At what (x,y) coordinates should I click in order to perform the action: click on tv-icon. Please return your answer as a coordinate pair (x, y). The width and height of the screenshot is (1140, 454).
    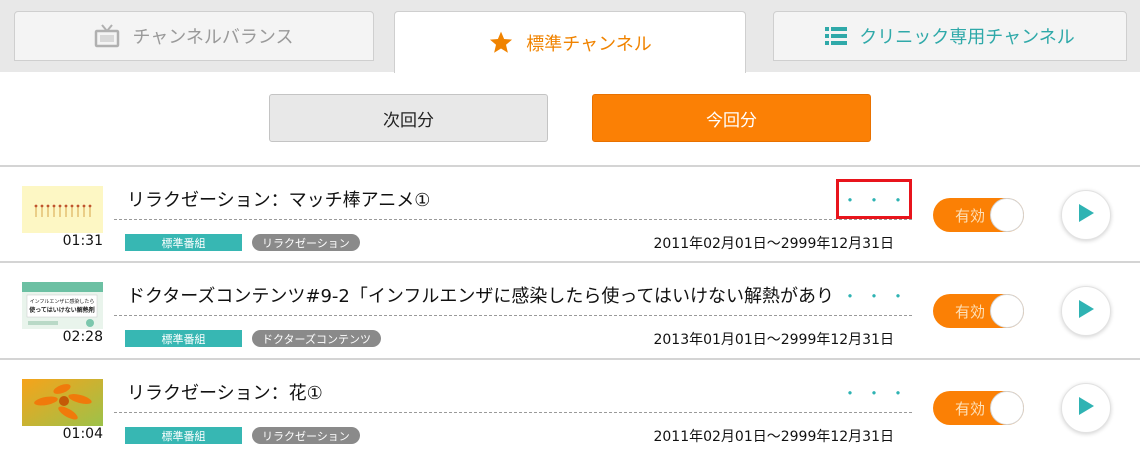
    Looking at the image, I should click on (107, 36).